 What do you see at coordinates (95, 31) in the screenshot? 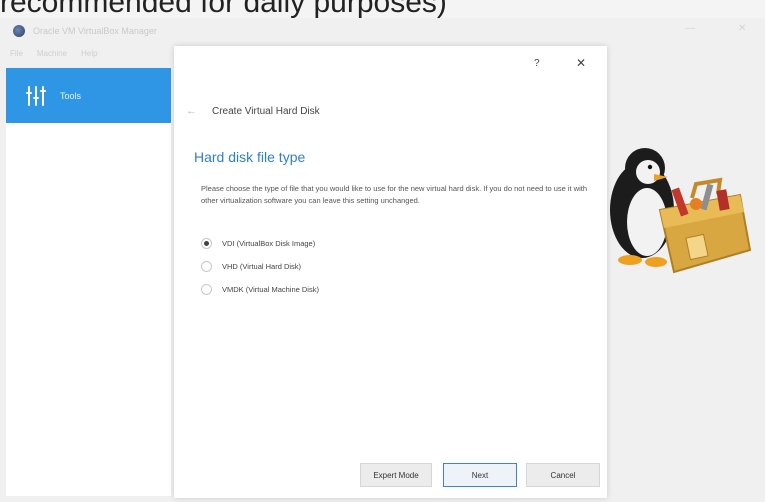
I see `manager-title: Oracle VM VirtualBox Manager` at bounding box center [95, 31].